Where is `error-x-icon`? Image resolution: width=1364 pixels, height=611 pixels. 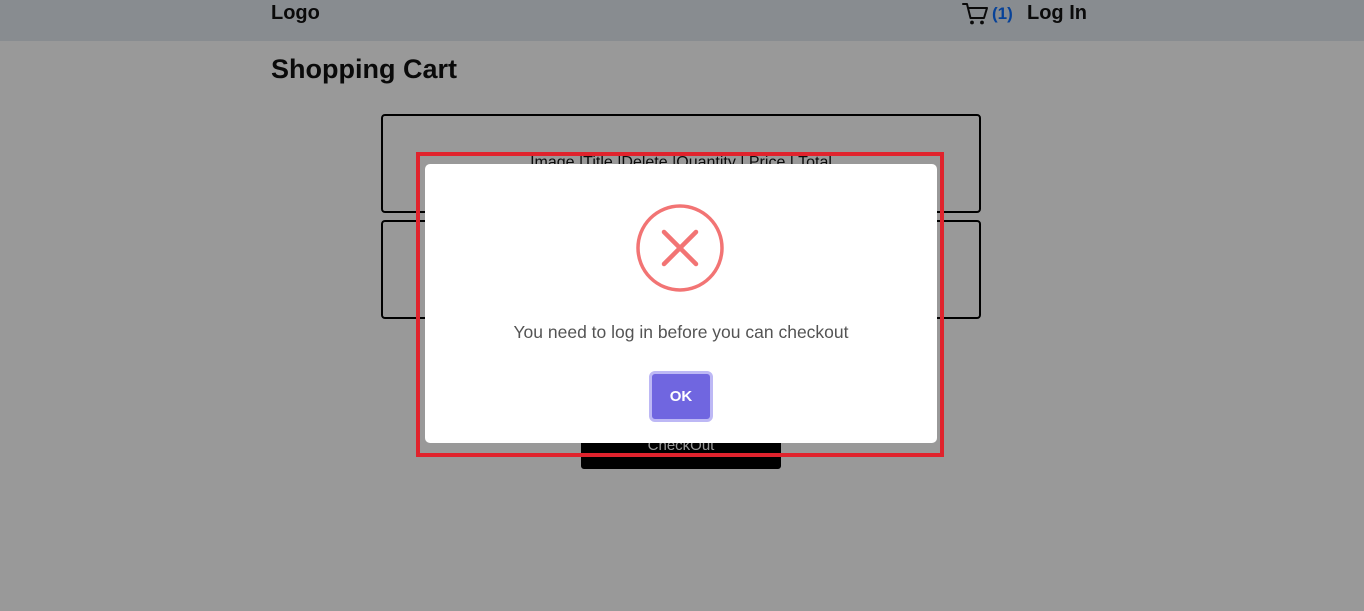 error-x-icon is located at coordinates (680, 248).